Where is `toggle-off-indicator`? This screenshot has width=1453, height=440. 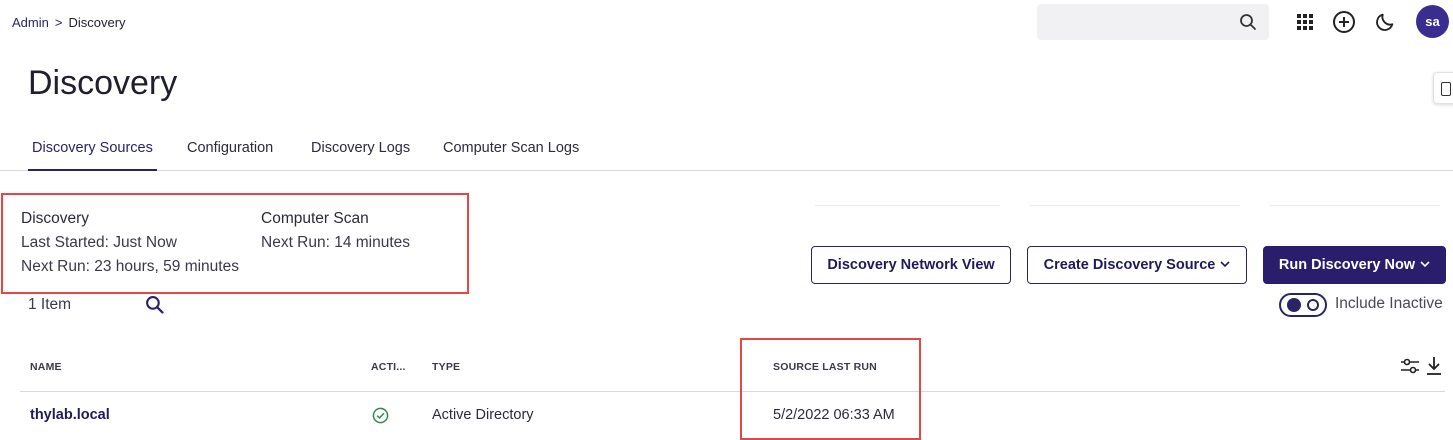
toggle-off-indicator is located at coordinates (1313, 305).